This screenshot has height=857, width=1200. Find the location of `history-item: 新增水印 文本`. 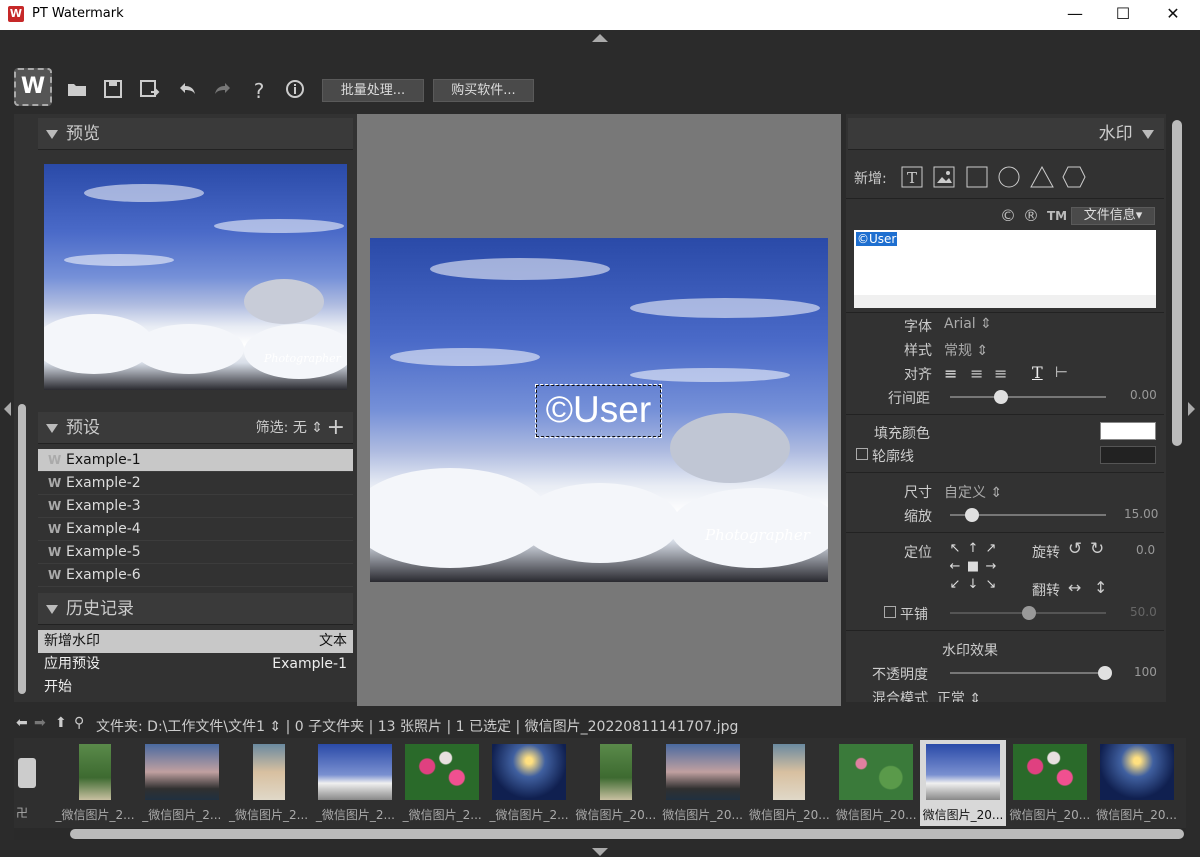

history-item: 新增水印 文本 is located at coordinates (195, 641).